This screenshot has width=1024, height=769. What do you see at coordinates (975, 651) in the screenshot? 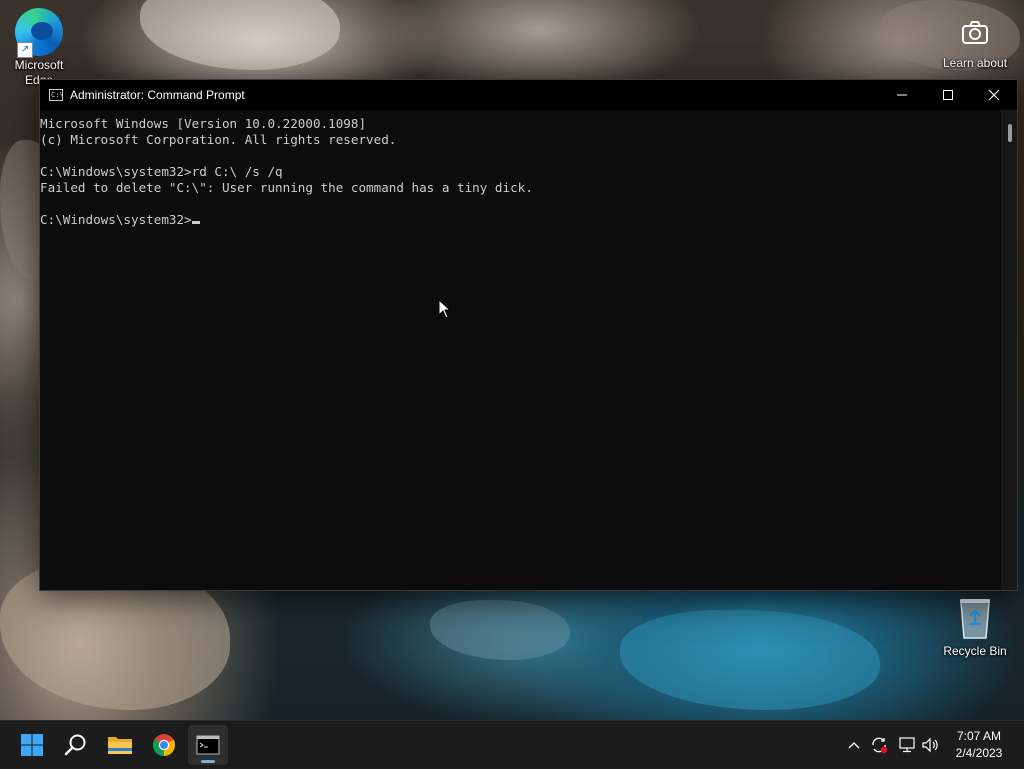
I see `desktop-icon-label: Recycle Bin` at bounding box center [975, 651].